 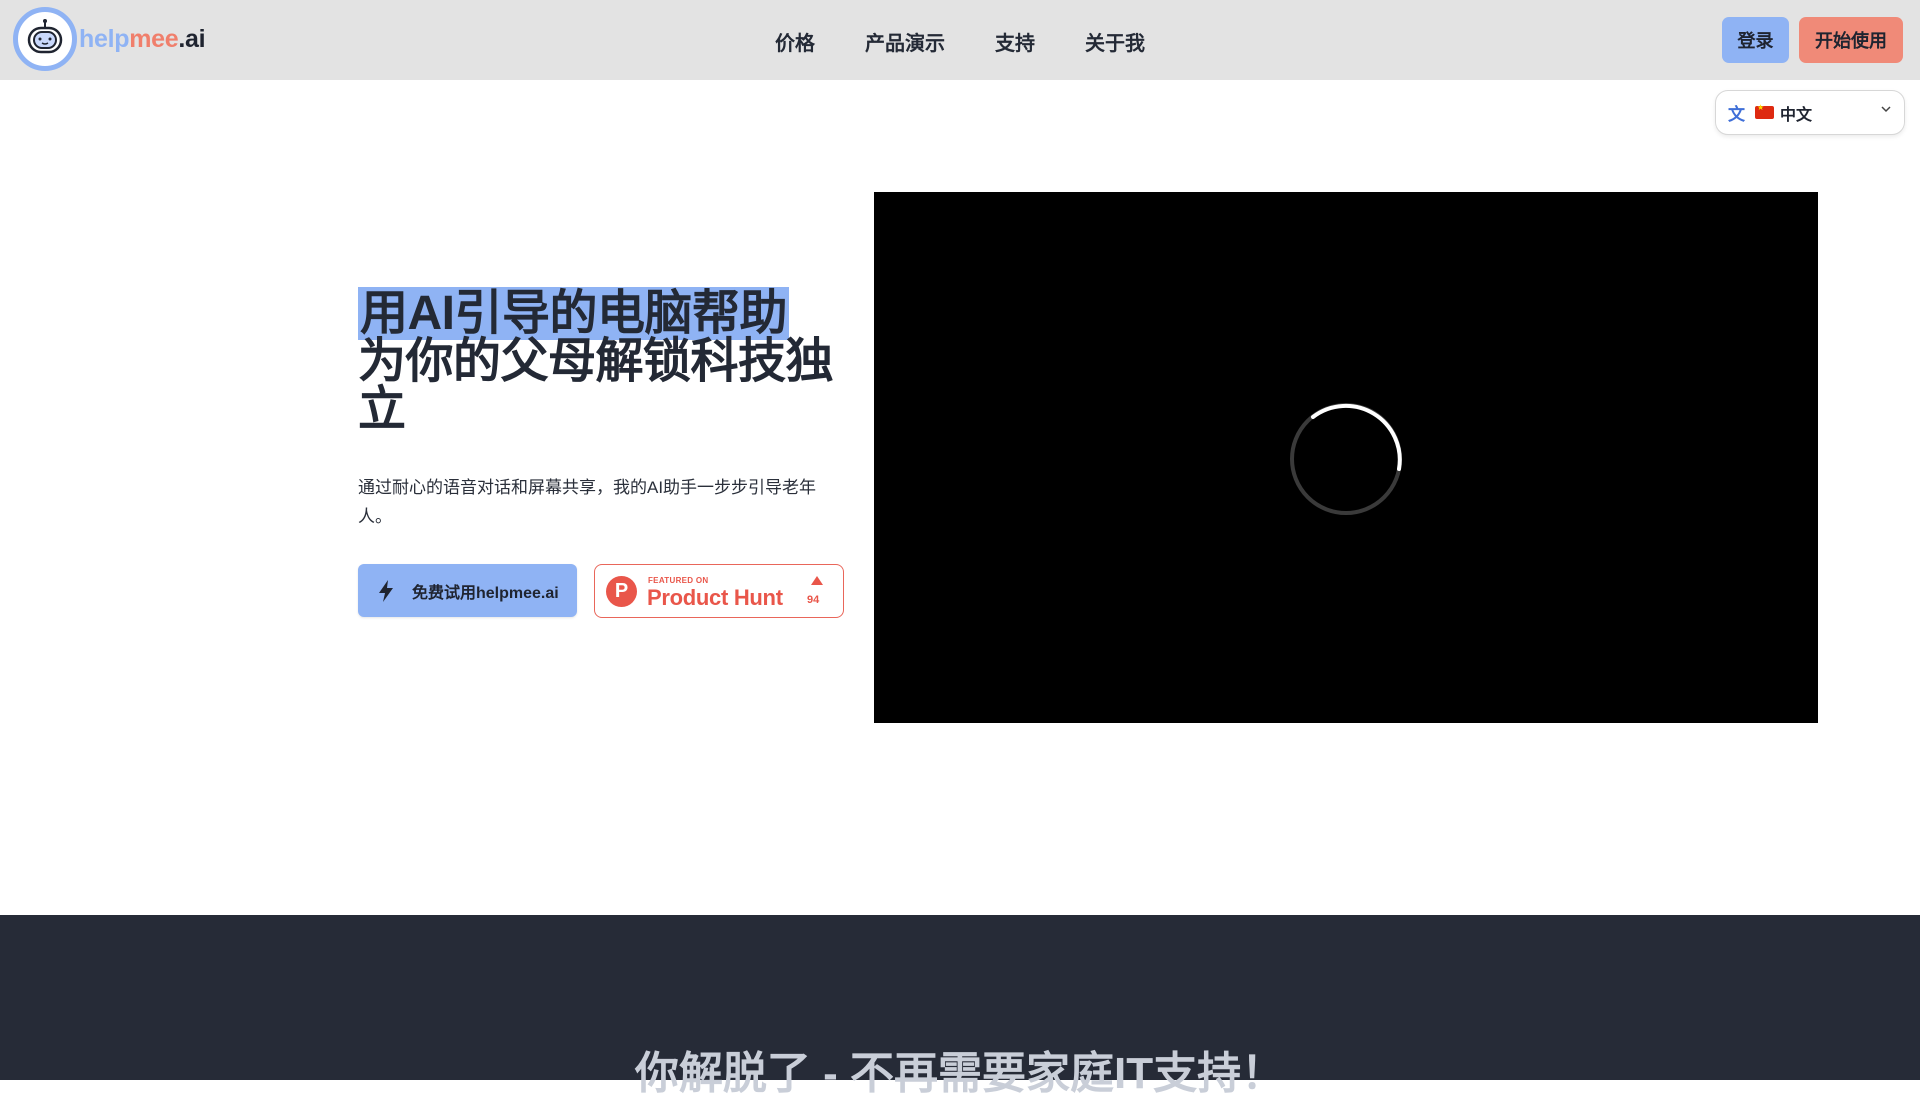 What do you see at coordinates (960, 1073) in the screenshot?
I see `relief-section-title: 你解脱了 - 不再需要家庭IT支持！` at bounding box center [960, 1073].